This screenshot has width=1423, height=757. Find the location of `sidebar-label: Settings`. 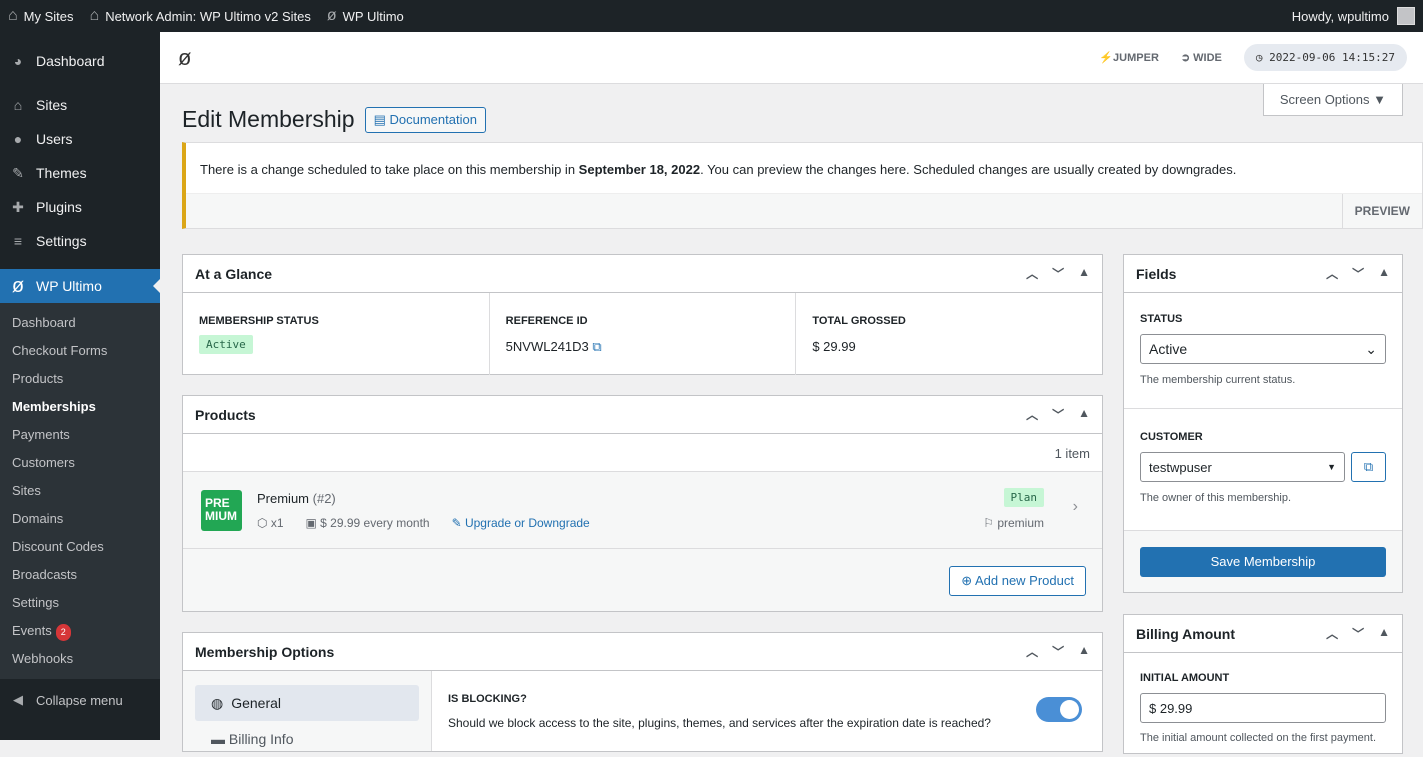

sidebar-label: Settings is located at coordinates (61, 241).